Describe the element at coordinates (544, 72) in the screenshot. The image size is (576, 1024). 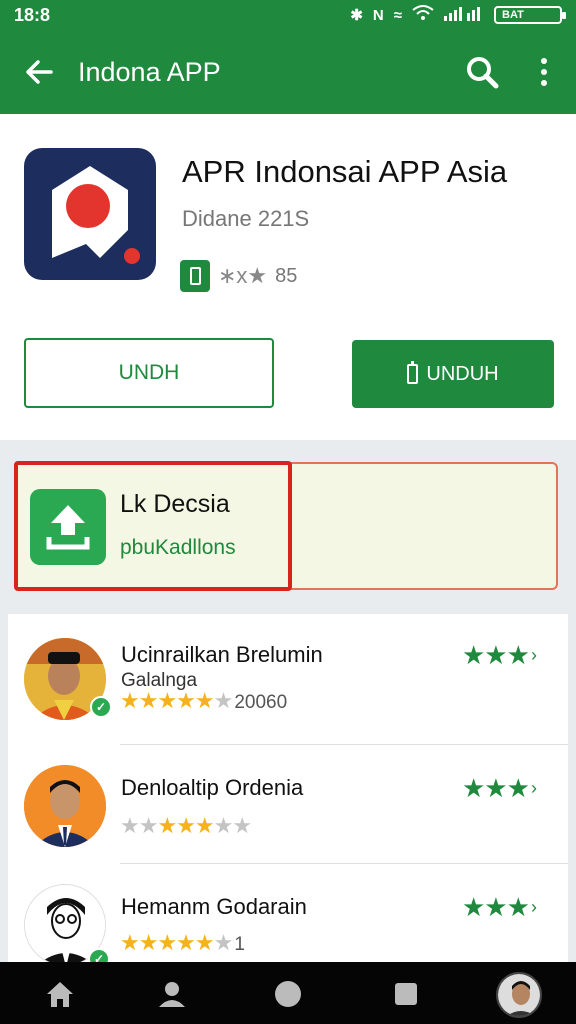
I see `more-vert-icon` at that location.